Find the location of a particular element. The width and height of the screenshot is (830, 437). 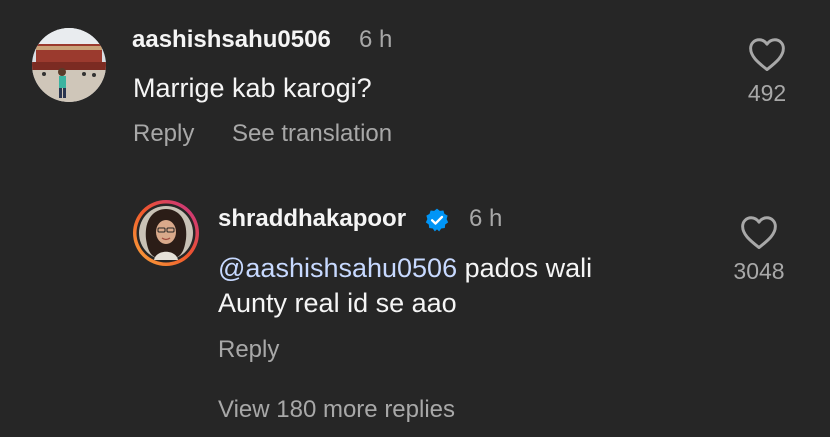

reply-username: shraddhakapoor is located at coordinates (312, 219).